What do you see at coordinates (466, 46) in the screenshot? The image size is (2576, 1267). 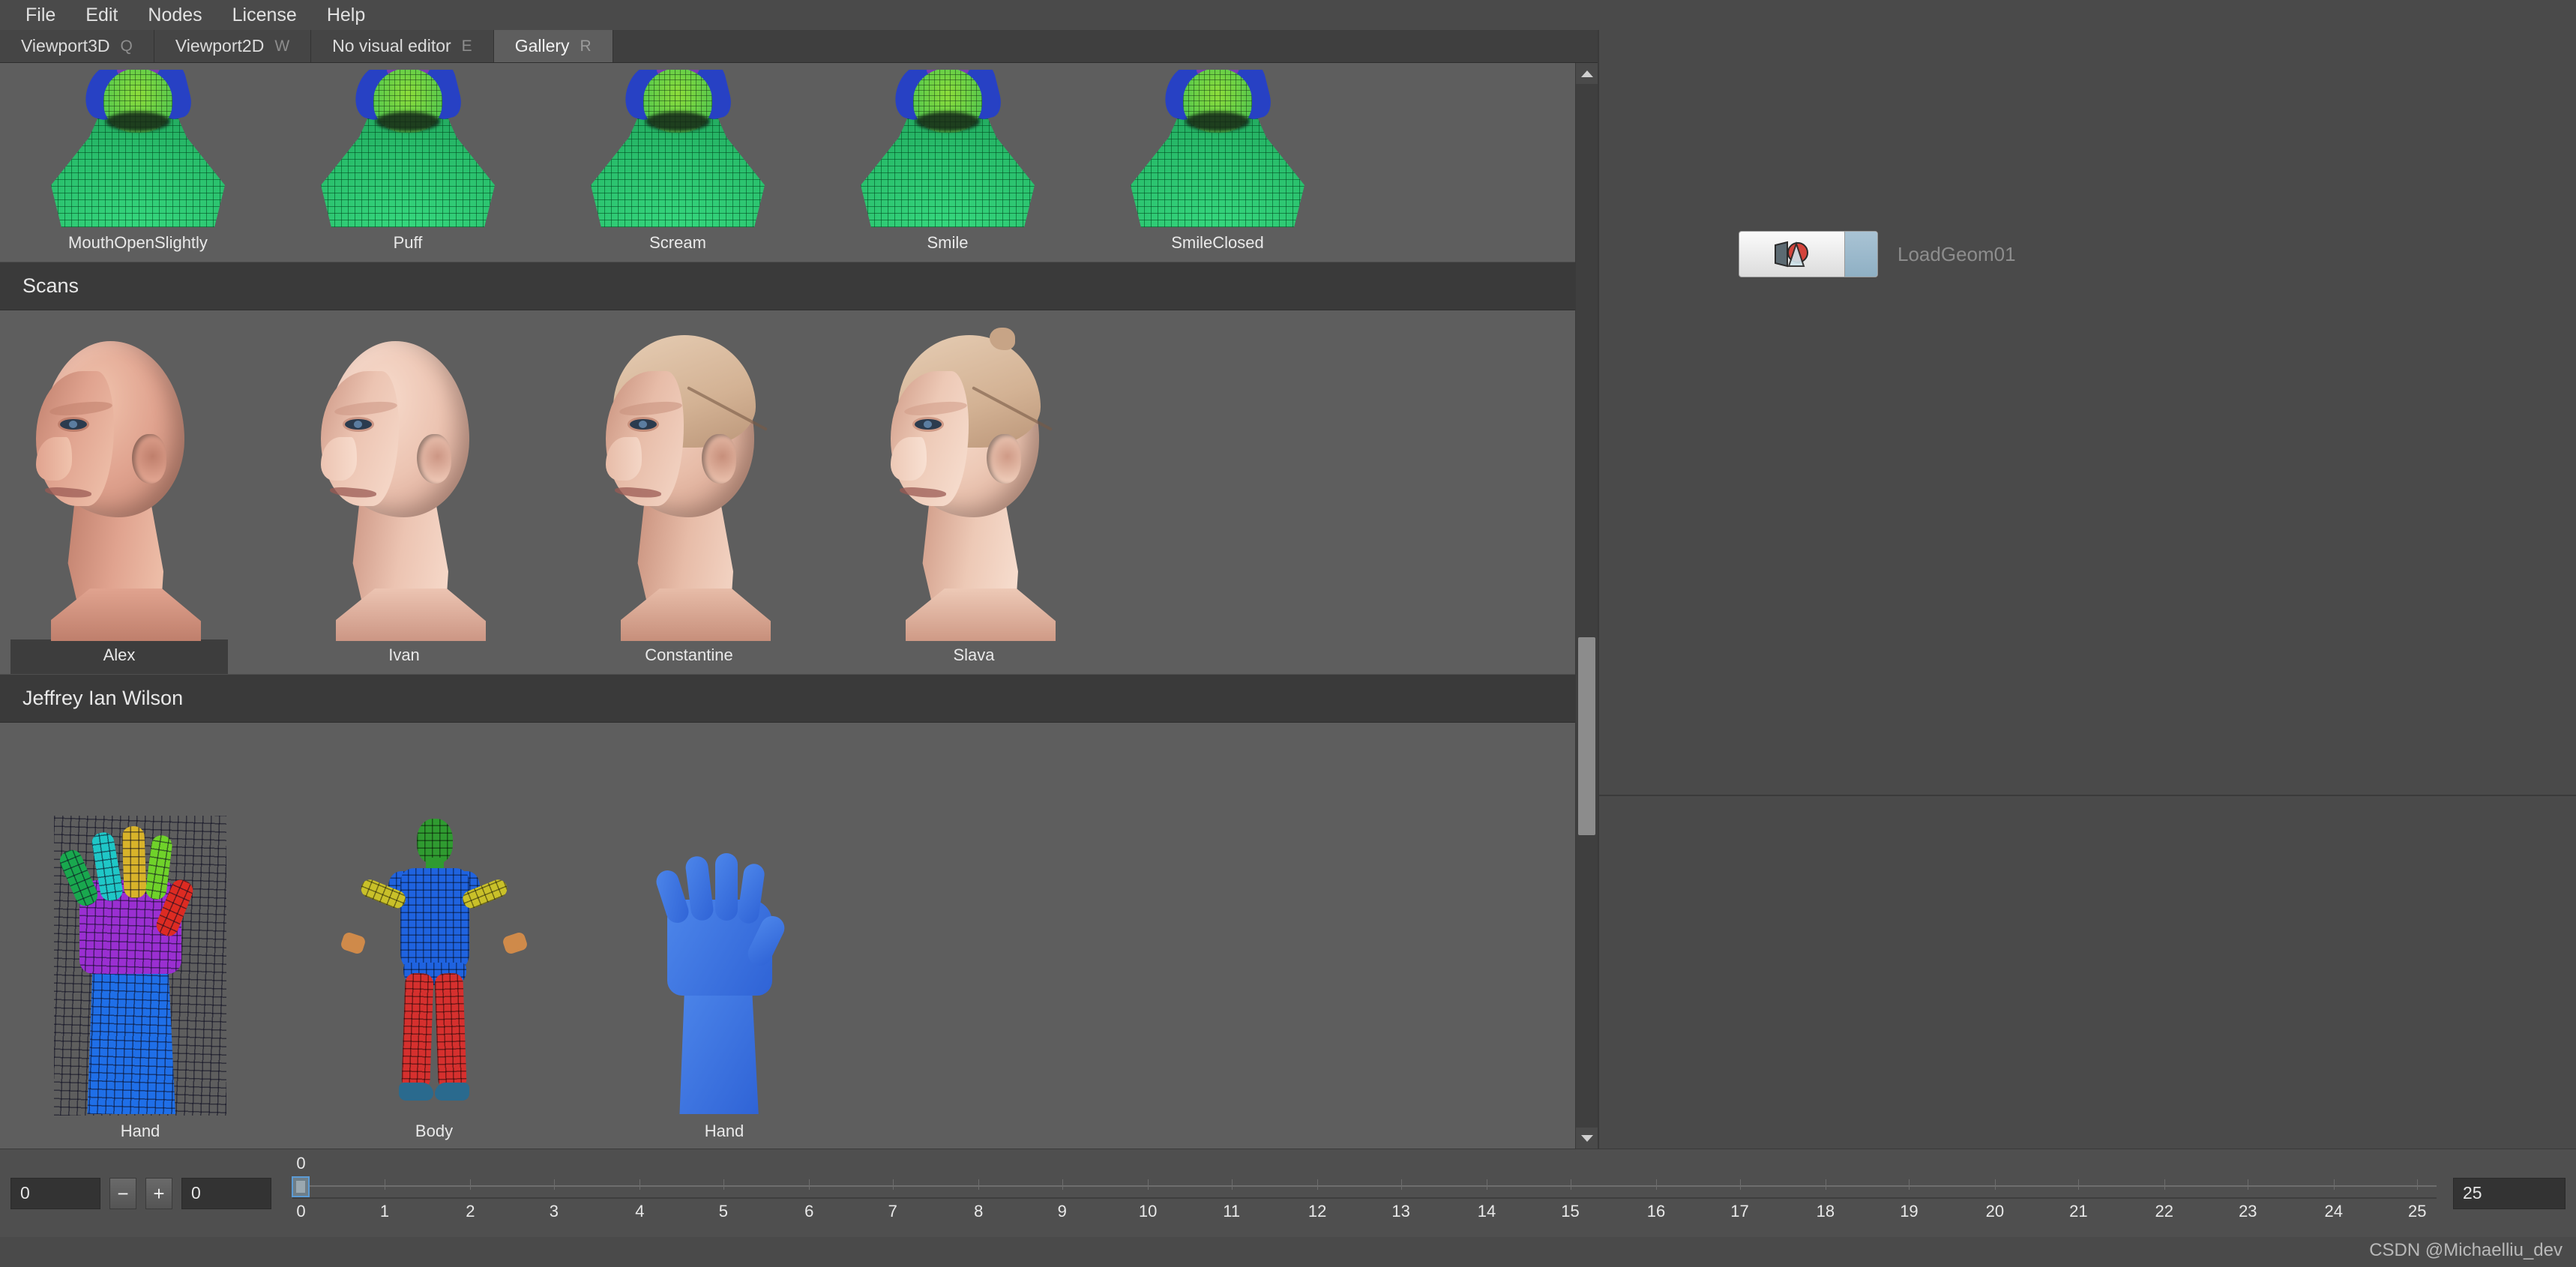 I see `tab-hotkey: E` at bounding box center [466, 46].